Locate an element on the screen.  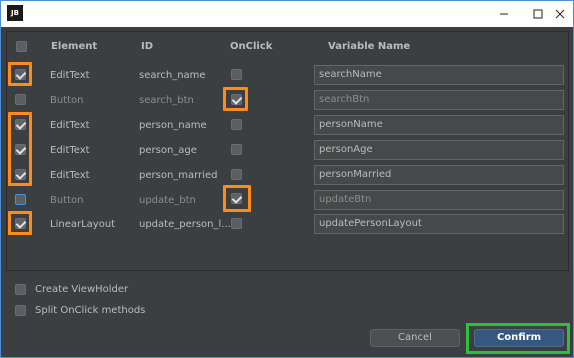
split-onclick-label: Split OnClick methods is located at coordinates (90, 310).